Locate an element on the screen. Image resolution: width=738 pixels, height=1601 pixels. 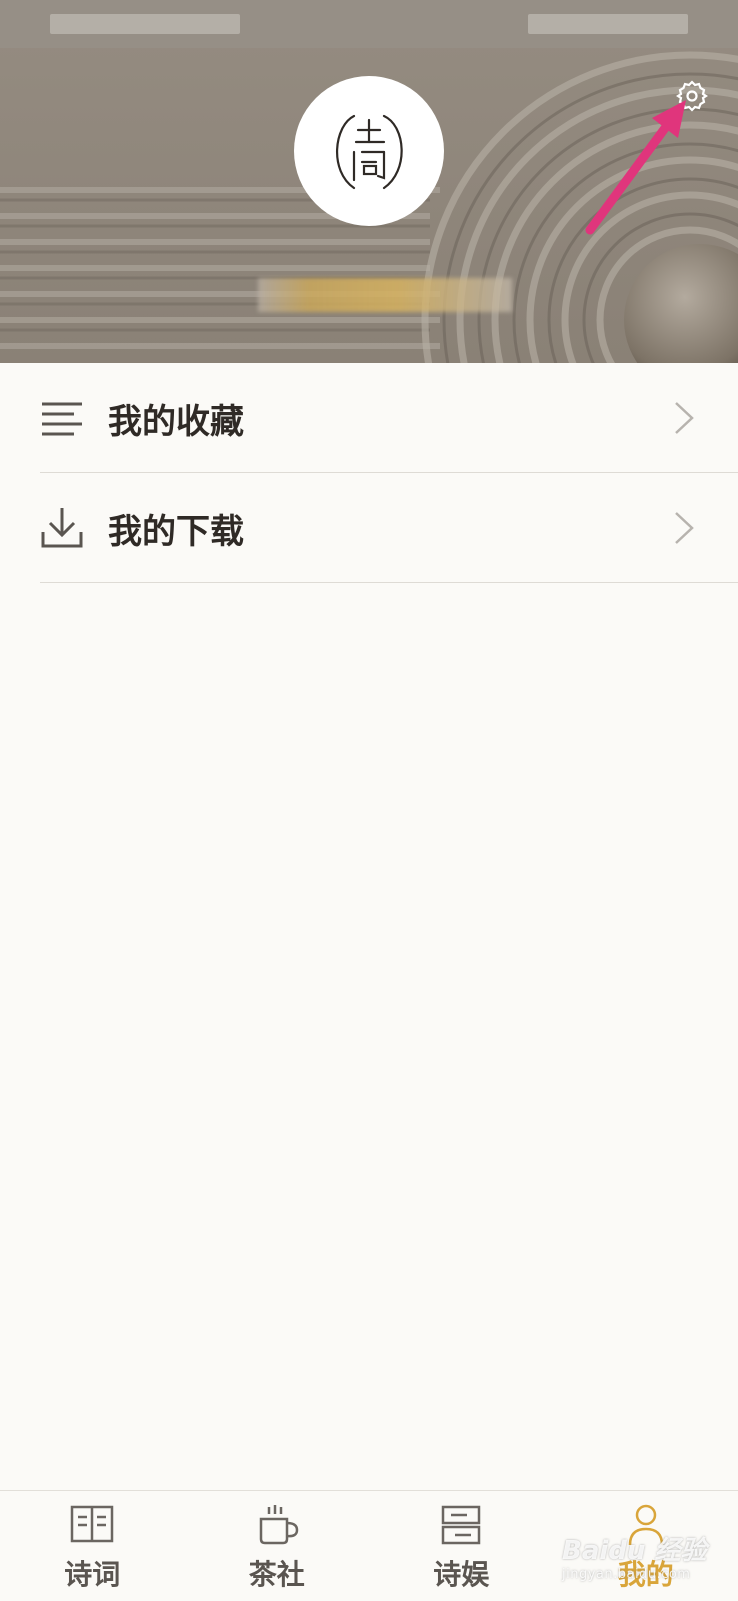
avatar is located at coordinates (369, 151).